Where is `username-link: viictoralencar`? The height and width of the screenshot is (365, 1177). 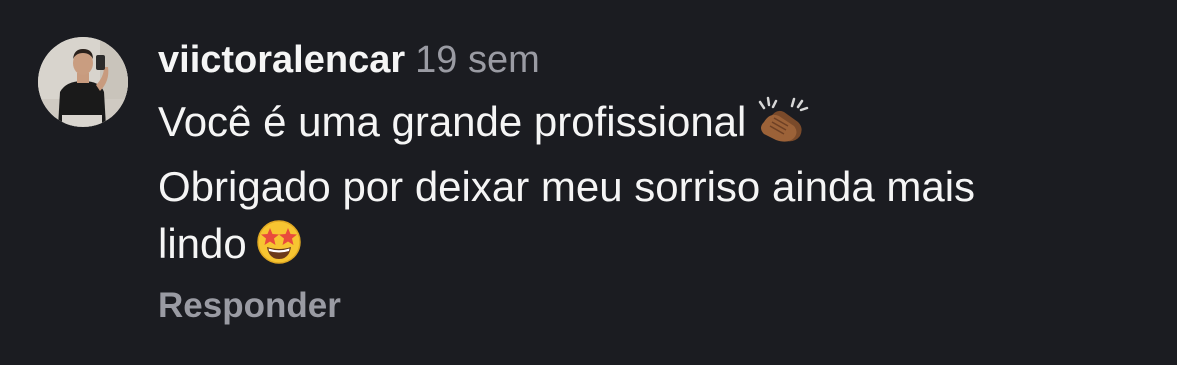
username-link: viictoralencar is located at coordinates (281, 60).